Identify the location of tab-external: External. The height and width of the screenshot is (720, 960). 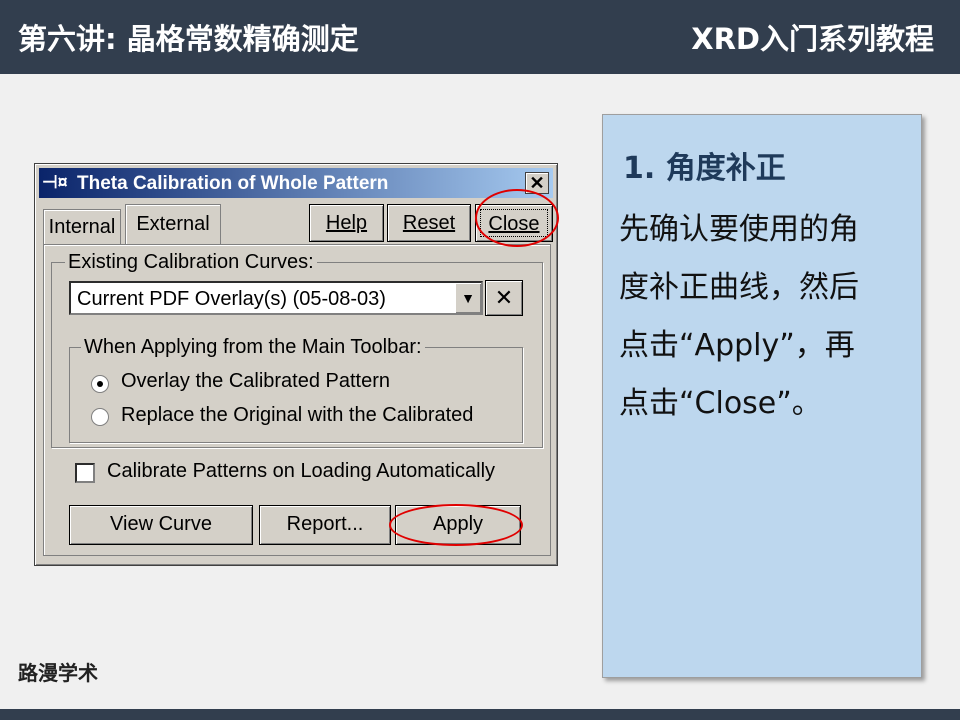
(173, 225).